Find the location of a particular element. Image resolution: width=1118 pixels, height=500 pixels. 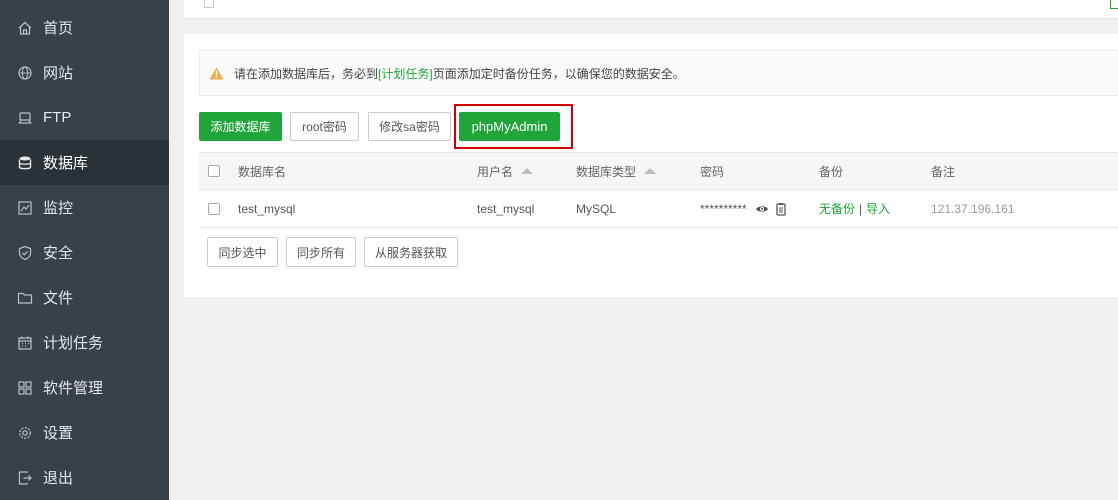

sidebar-item-label: 首页 is located at coordinates (58, 28).